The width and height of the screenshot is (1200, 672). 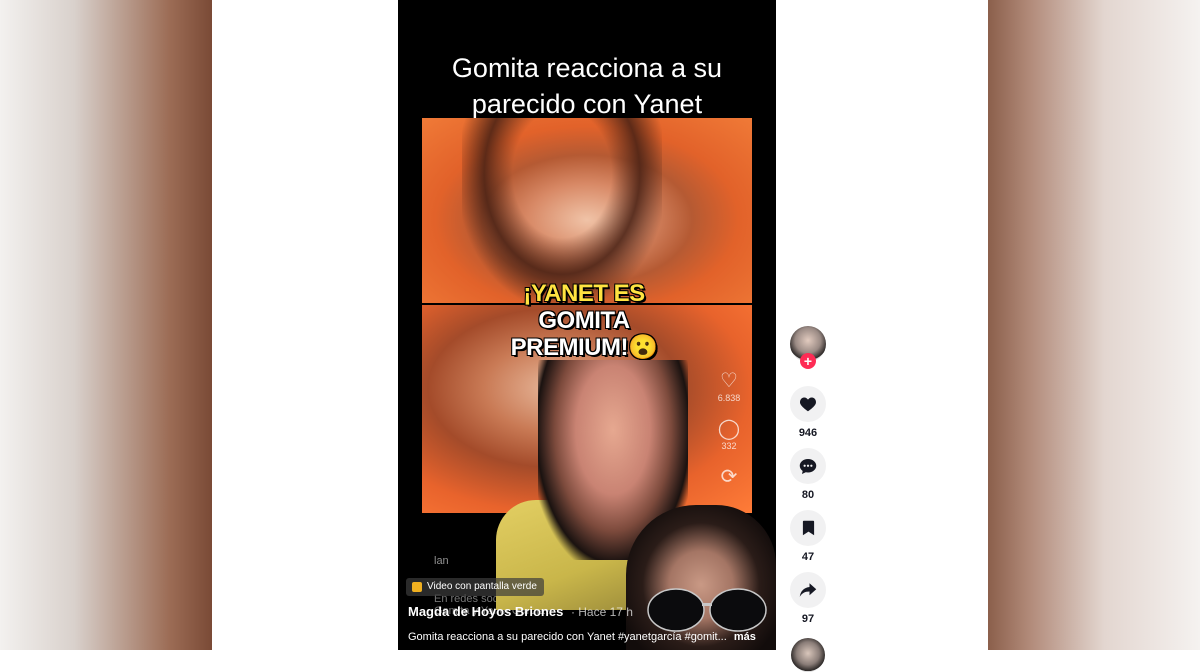 I want to click on banner-yellow-text: ¡YANET ES, so click(x=584, y=293).